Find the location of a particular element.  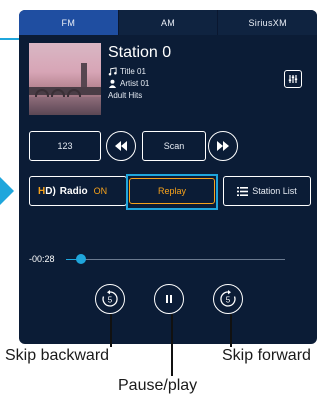

skip-forward-label: Skip forward is located at coordinates (266, 355).